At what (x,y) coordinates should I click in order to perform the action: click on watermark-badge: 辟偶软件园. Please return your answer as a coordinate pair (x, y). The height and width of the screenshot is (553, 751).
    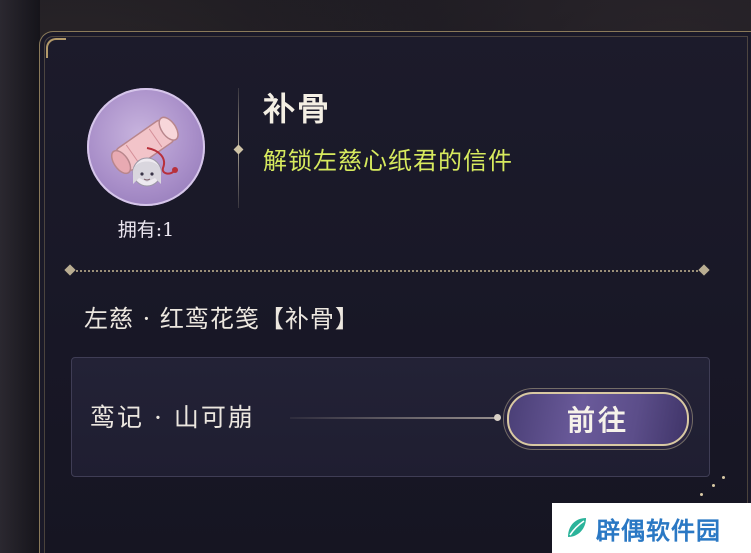
    Looking at the image, I should click on (651, 528).